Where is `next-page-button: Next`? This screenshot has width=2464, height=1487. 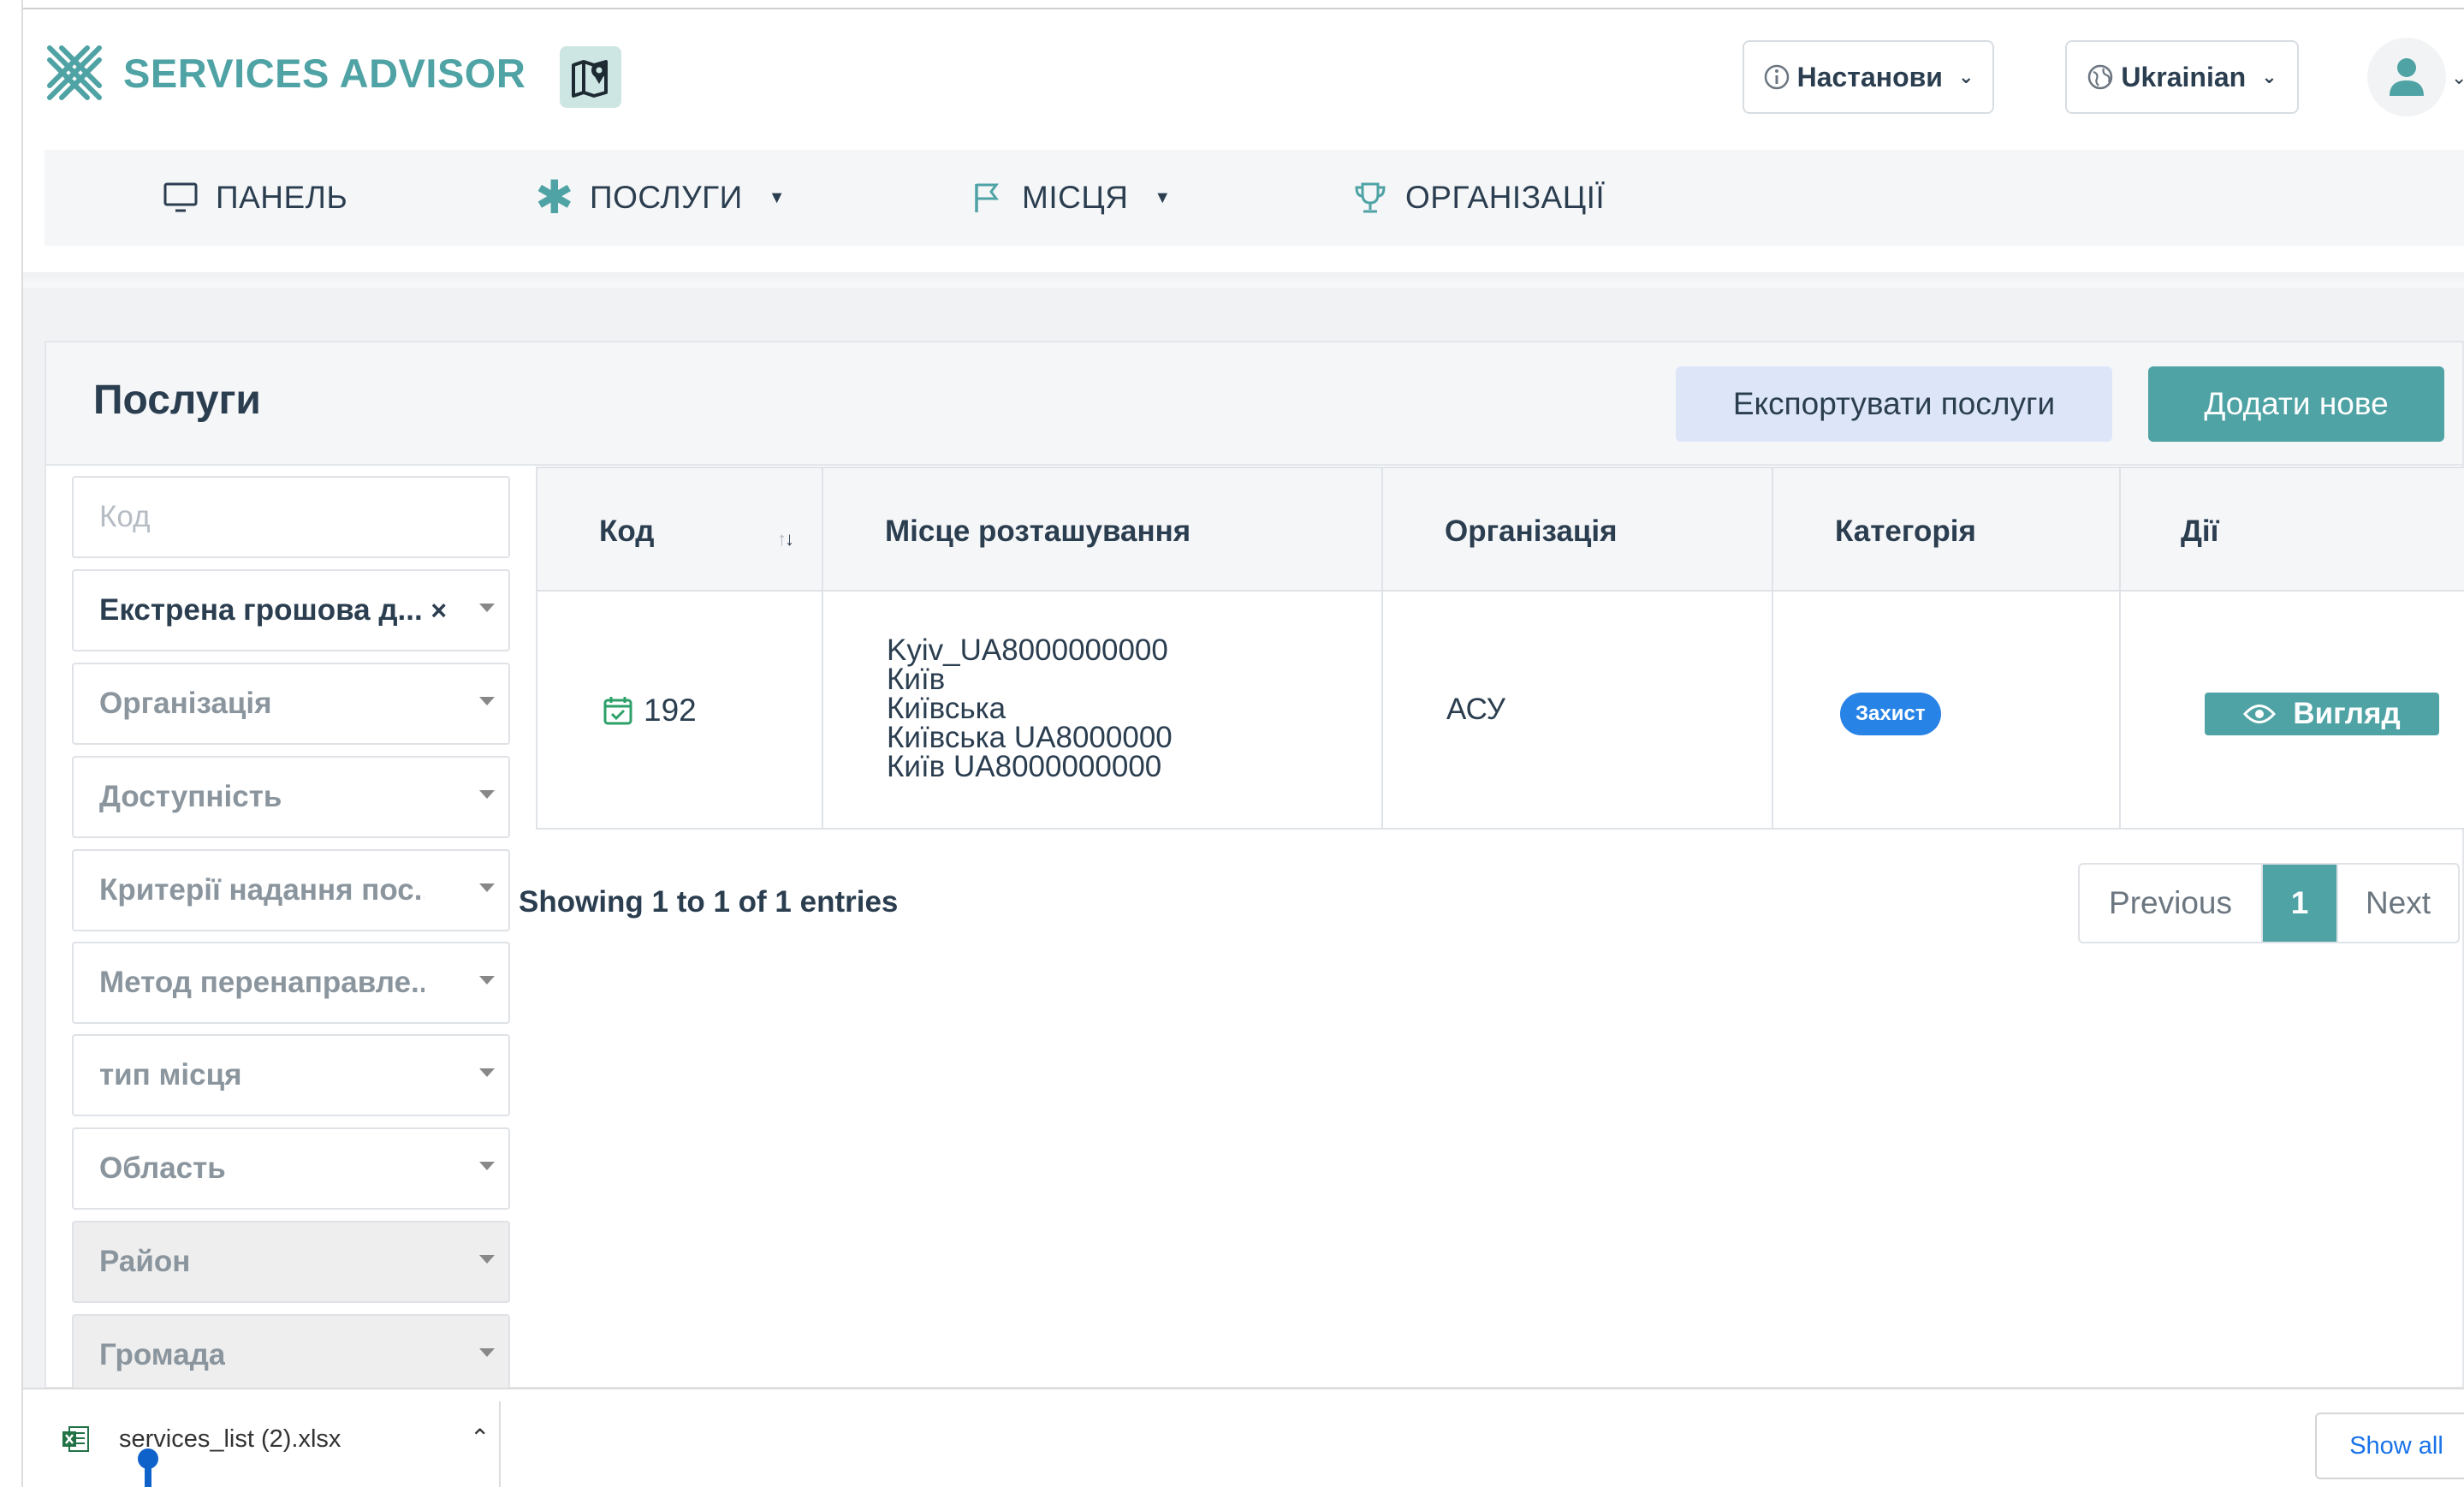
next-page-button: Next is located at coordinates (2397, 903).